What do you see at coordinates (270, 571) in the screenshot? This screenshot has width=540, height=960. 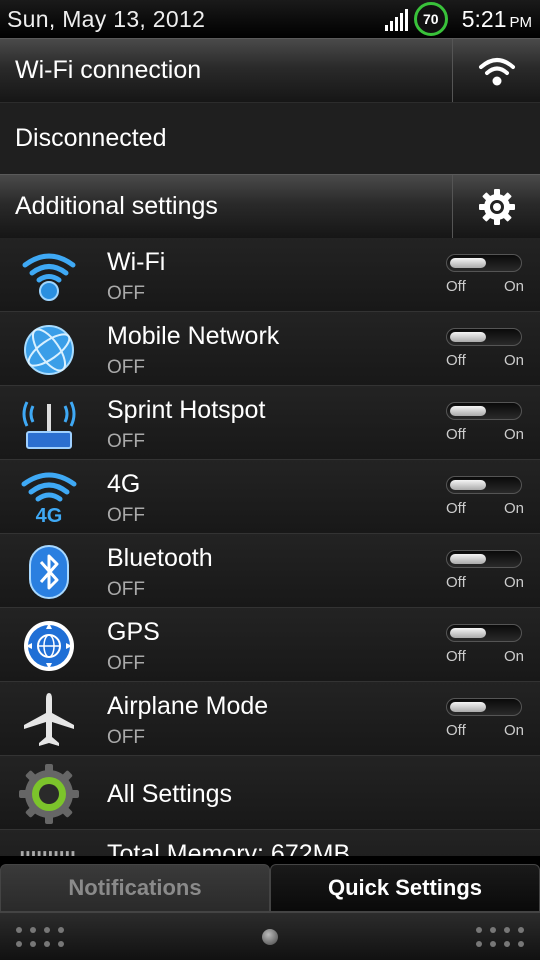 I see `list-item-bluetooth: Bluetooth OFF Off On` at bounding box center [270, 571].